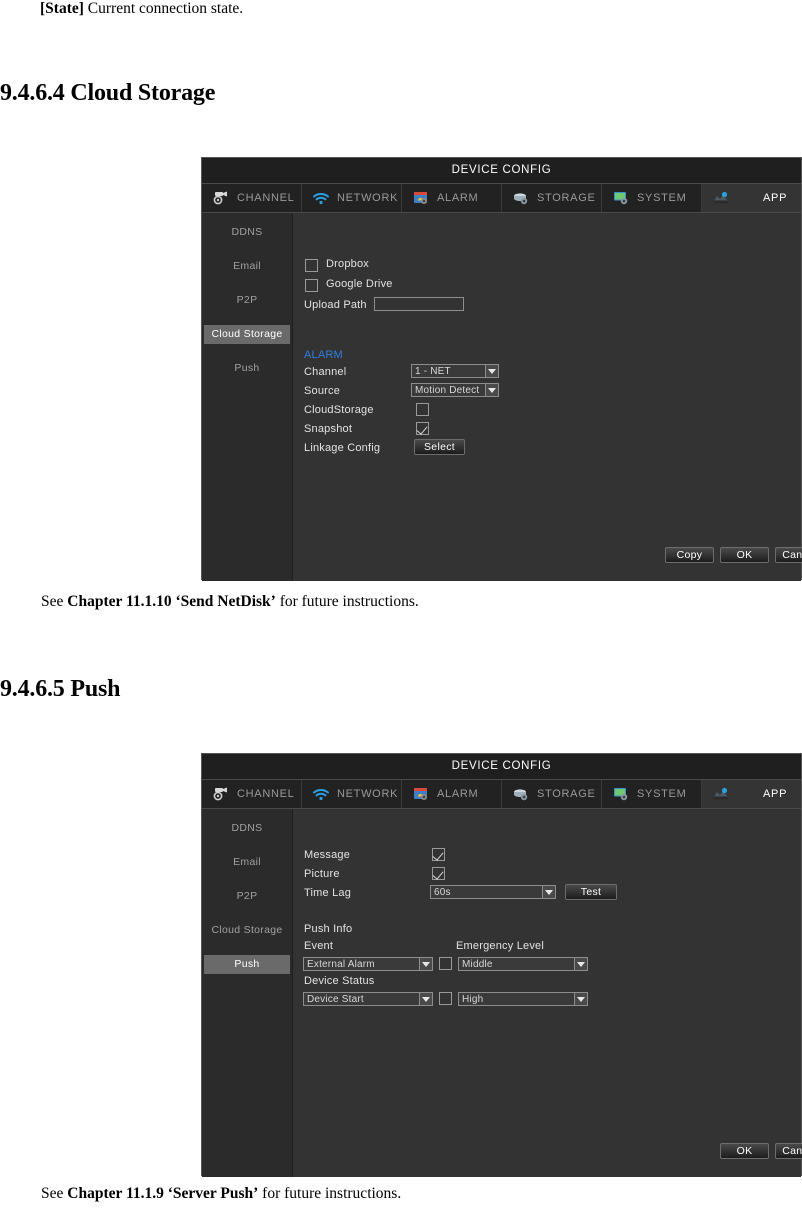 Image resolution: width=802 pixels, height=1211 pixels. I want to click on section-heading-cloud-storage: 9.4.6.4 Cloud Storage, so click(108, 93).